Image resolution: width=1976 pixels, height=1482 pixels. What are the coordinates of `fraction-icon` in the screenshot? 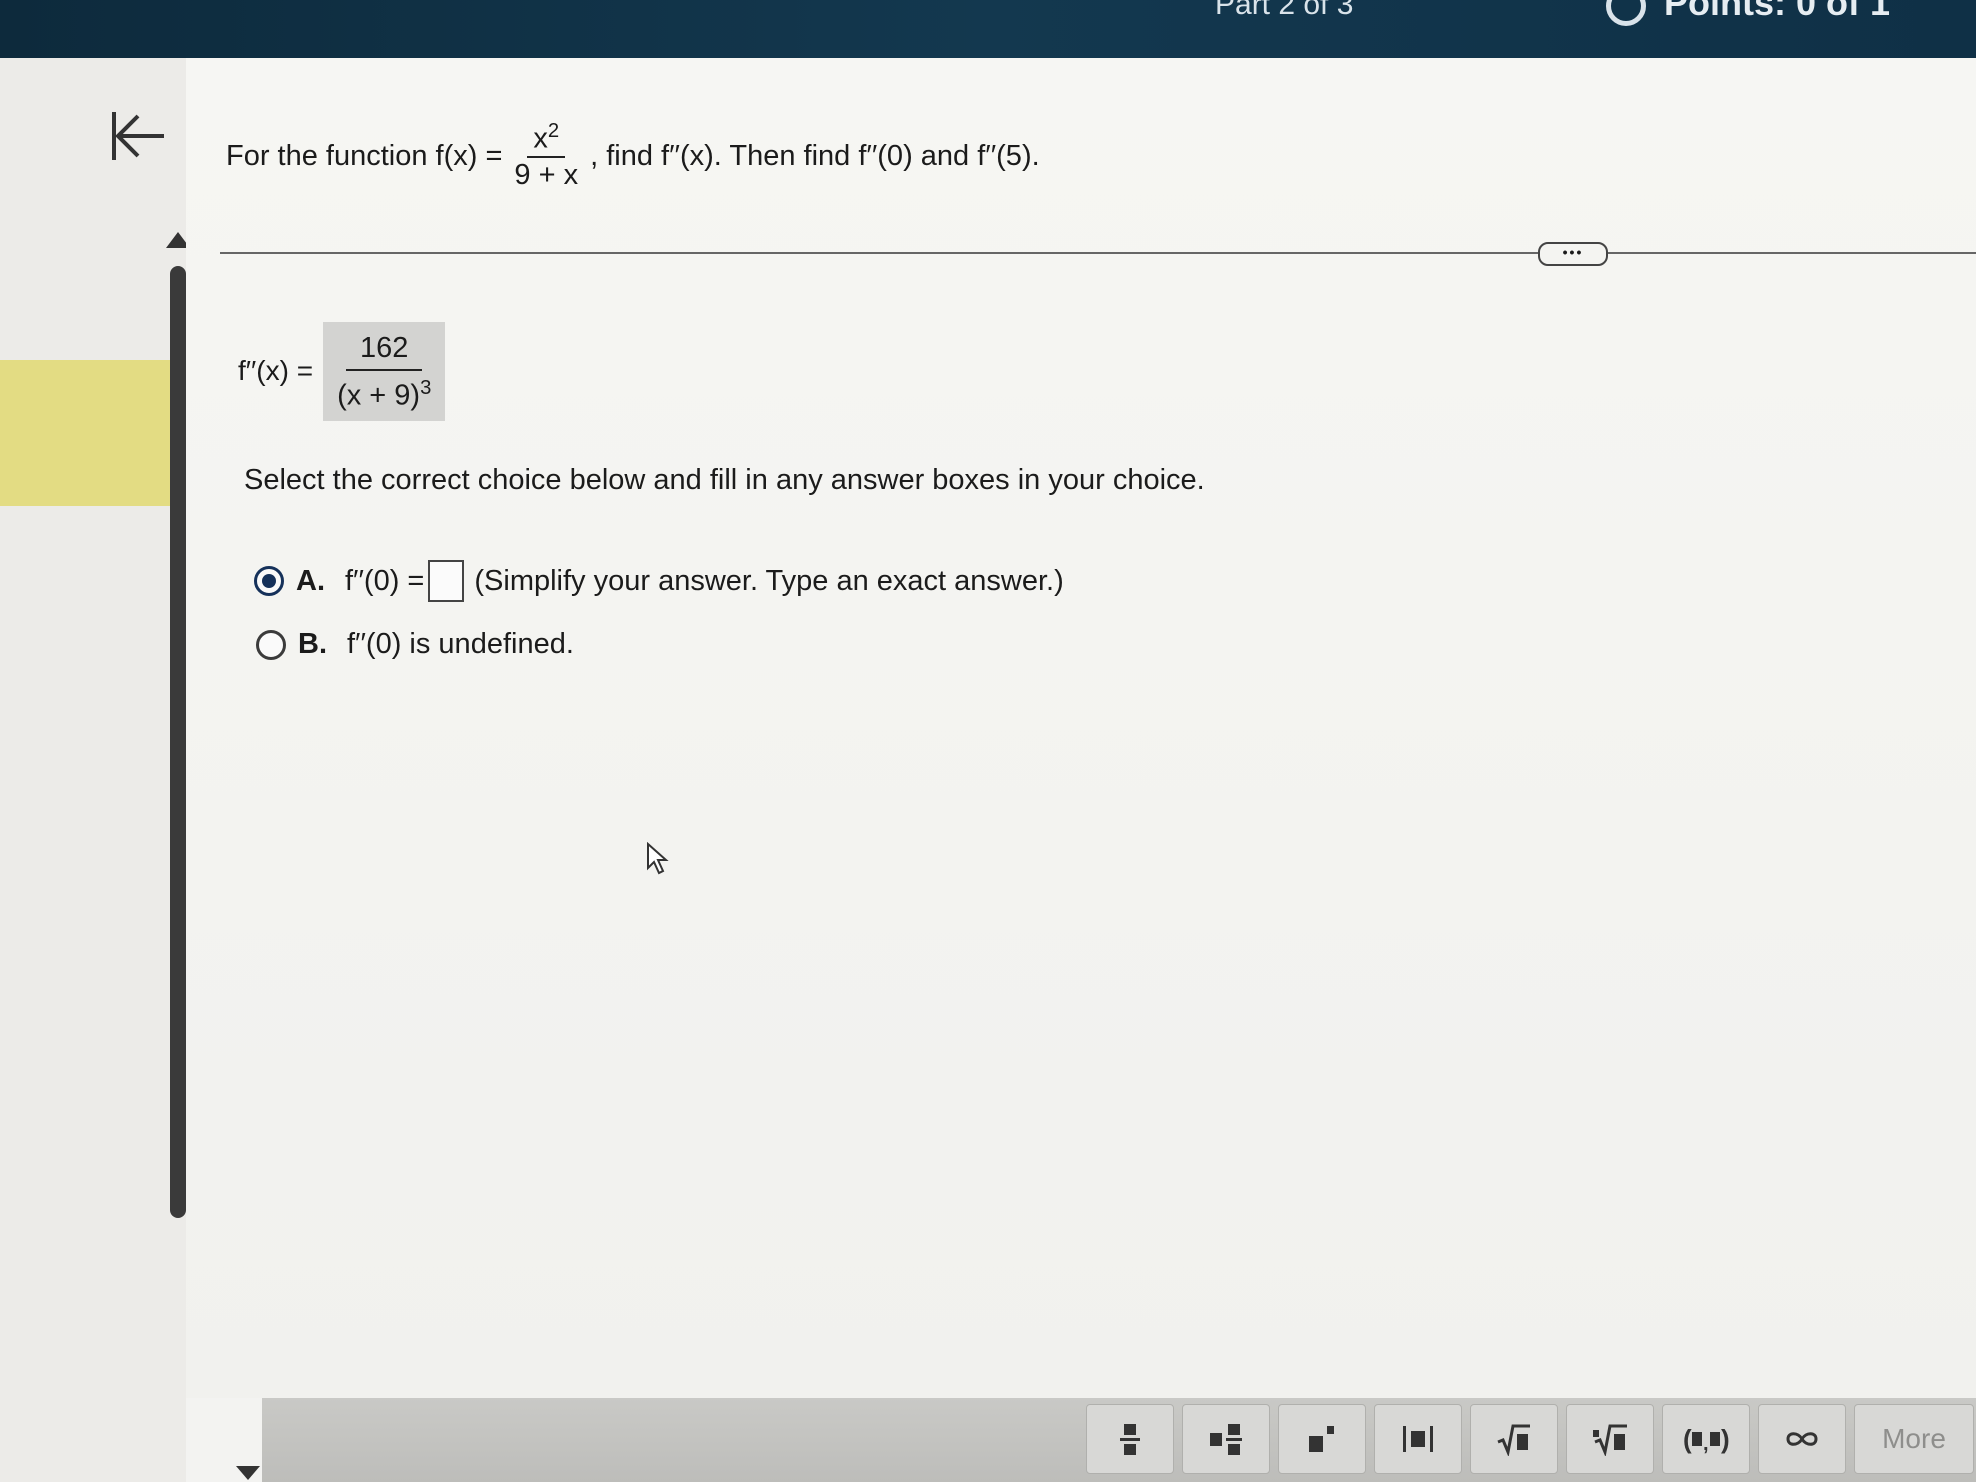 It's located at (1130, 1439).